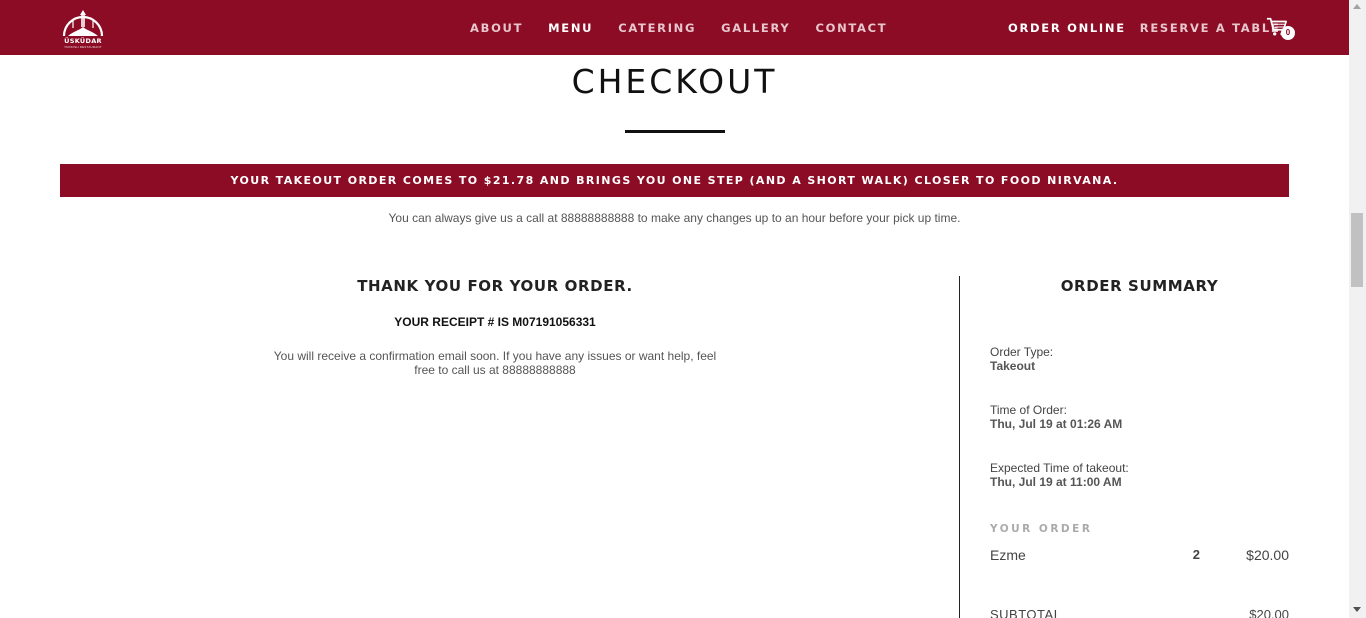 This screenshot has height=618, width=1366. Describe the element at coordinates (83, 41) in the screenshot. I see `logo-text: ÜSKÜDAR` at that location.